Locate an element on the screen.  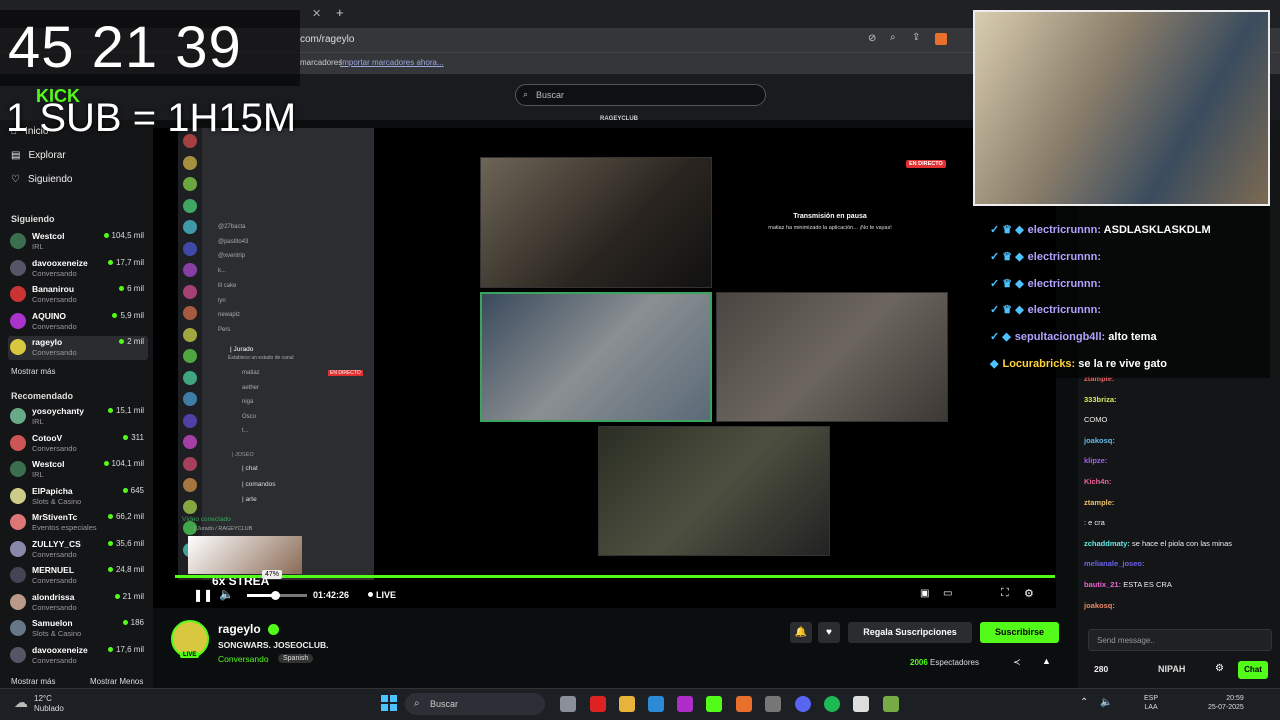
system-clock: 20:59 25-07-2025 is located at coordinates (1226, 703).